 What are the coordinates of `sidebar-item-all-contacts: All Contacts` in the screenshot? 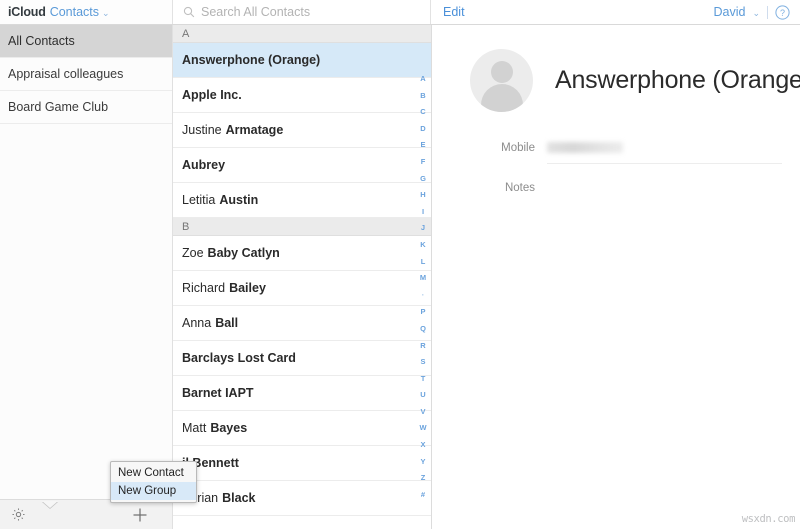 It's located at (86, 41).